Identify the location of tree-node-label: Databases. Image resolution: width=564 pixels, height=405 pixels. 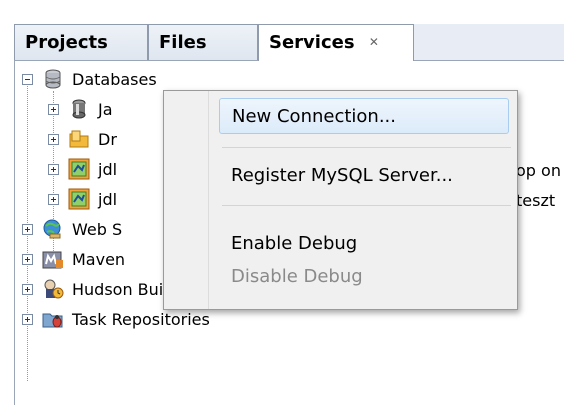
(114, 79).